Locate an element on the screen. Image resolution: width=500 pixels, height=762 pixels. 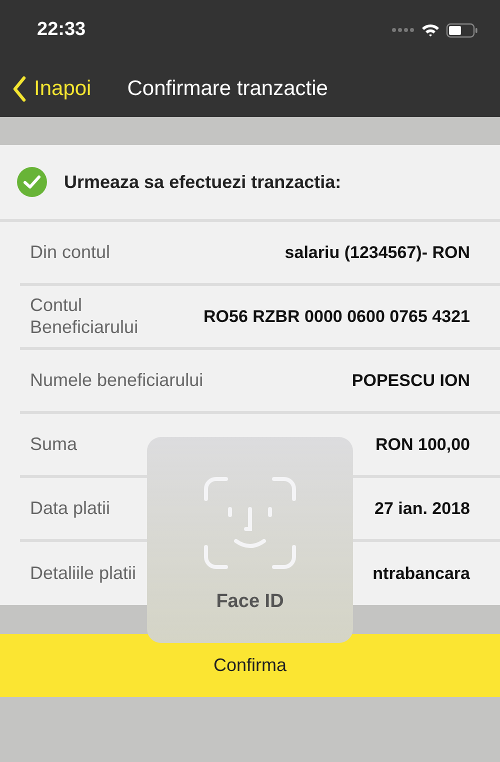
field-value: 27 ian. 2018 is located at coordinates (422, 508).